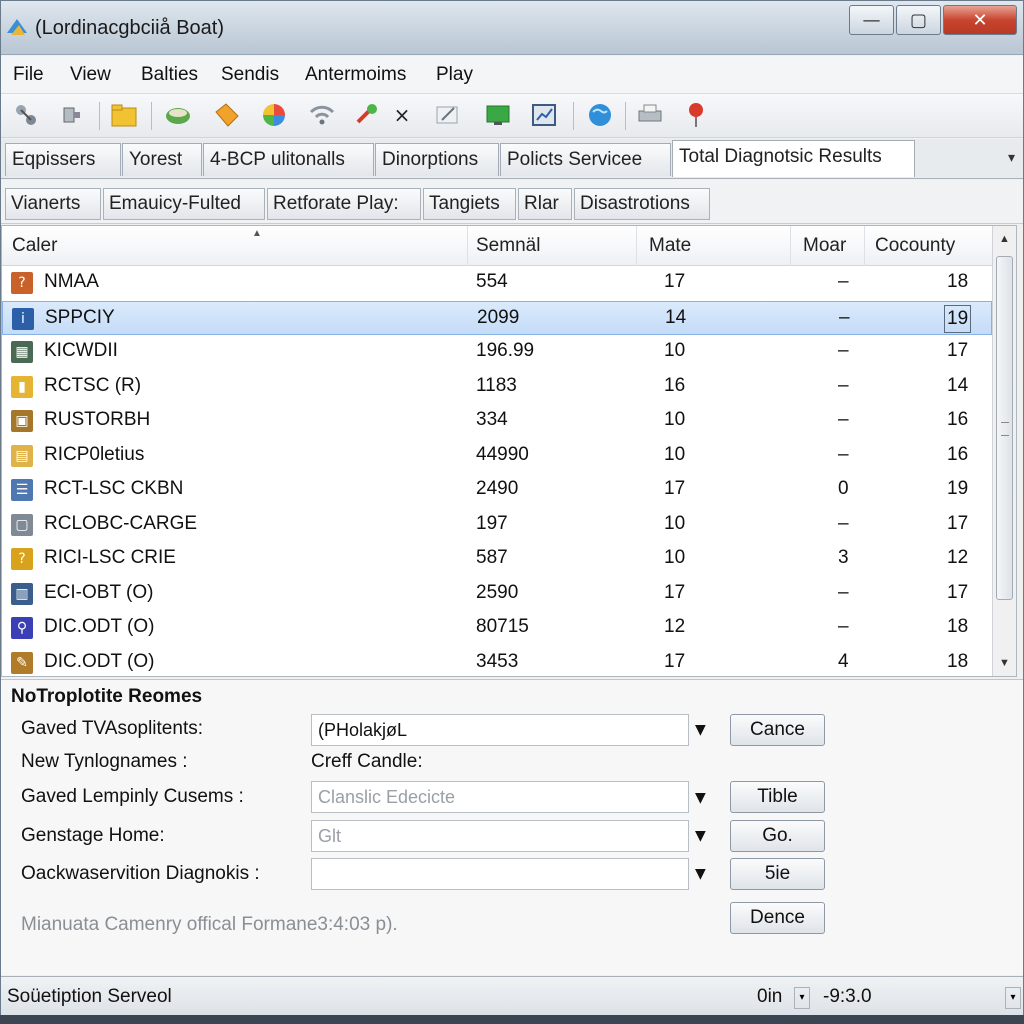  I want to click on list-item: ▢ RCLOBC-CARGE 197 10 – 17, so click(497, 525).